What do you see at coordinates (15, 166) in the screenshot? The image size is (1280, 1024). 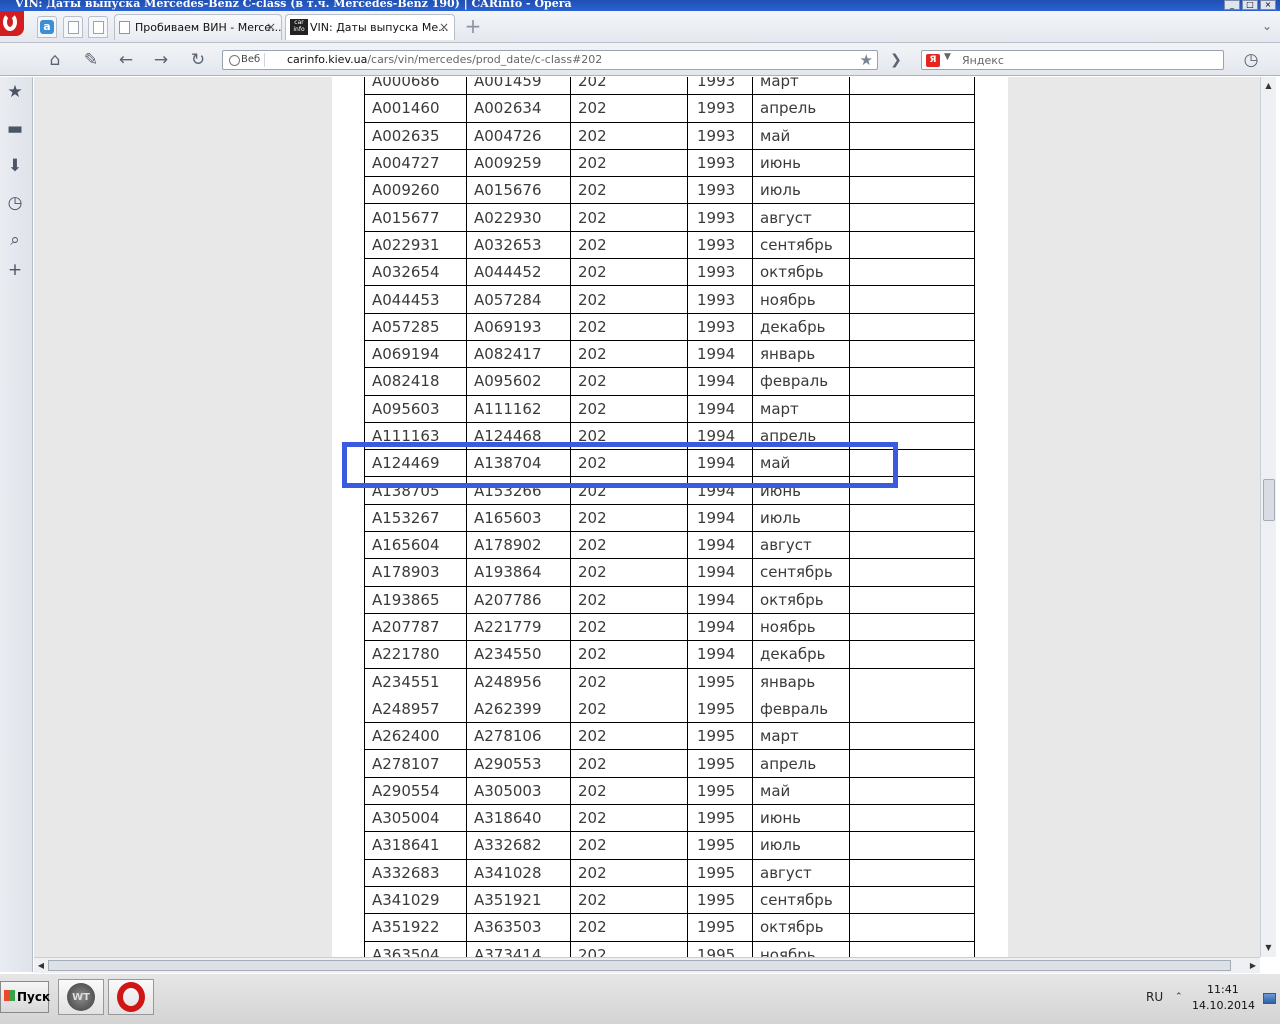 I see `downloads-icon: ⬇` at bounding box center [15, 166].